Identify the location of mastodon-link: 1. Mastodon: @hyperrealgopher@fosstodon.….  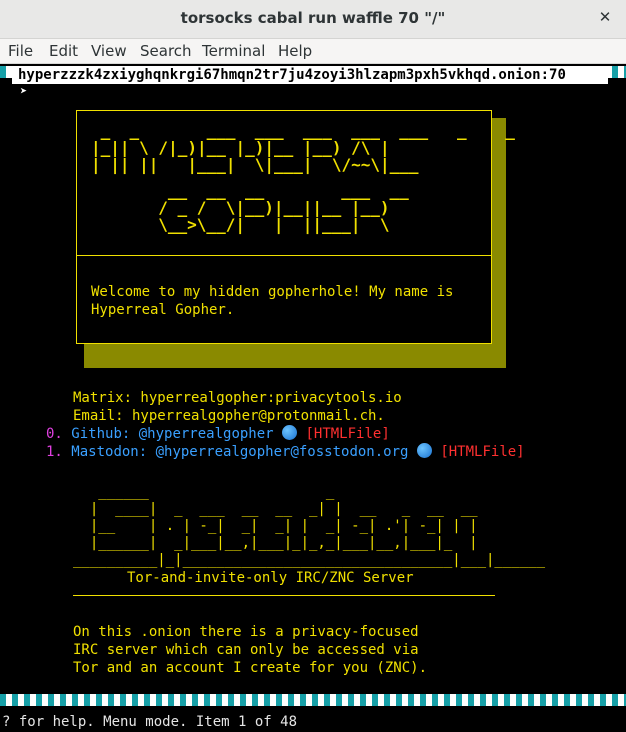
(285, 452).